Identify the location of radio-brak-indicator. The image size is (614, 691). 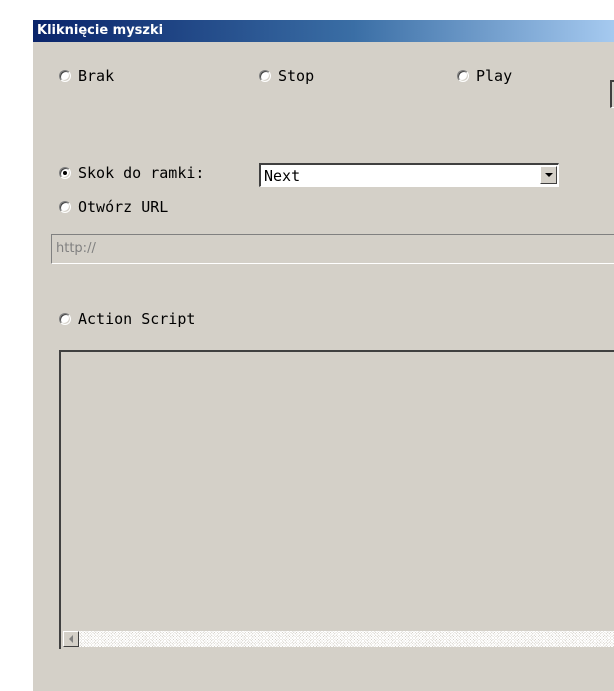
(65, 76).